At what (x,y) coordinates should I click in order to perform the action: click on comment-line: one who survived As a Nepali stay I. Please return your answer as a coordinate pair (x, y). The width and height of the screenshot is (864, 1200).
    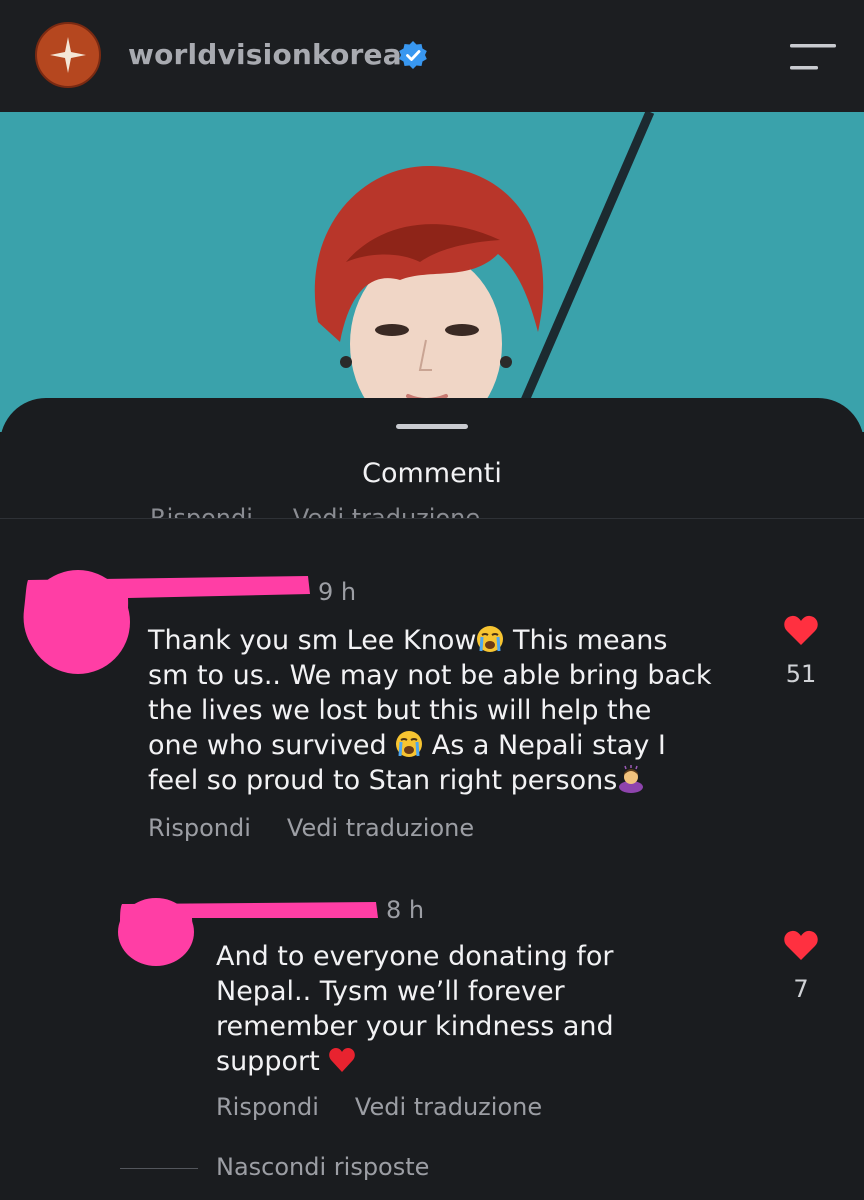
    Looking at the image, I should click on (407, 745).